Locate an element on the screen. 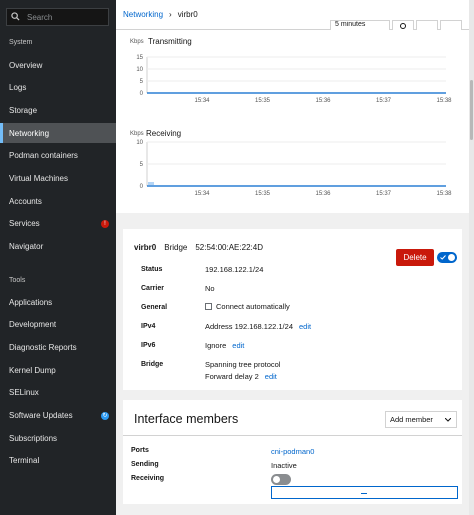  notification-badge-icon: ↻ is located at coordinates (105, 415).